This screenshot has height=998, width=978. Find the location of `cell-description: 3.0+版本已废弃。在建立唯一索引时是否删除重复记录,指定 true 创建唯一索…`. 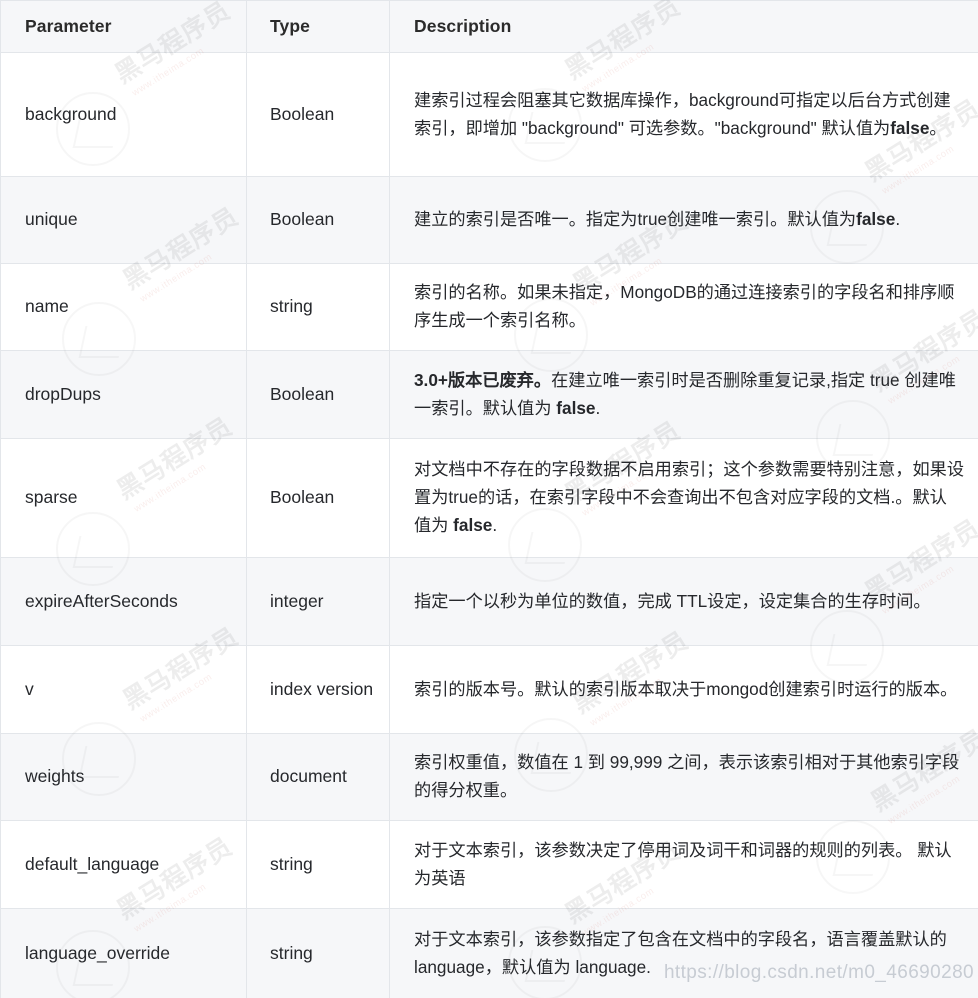

cell-description: 3.0+版本已废弃。在建立唯一索引时是否删除重复记录,指定 true 创建唯一索… is located at coordinates (683, 394).